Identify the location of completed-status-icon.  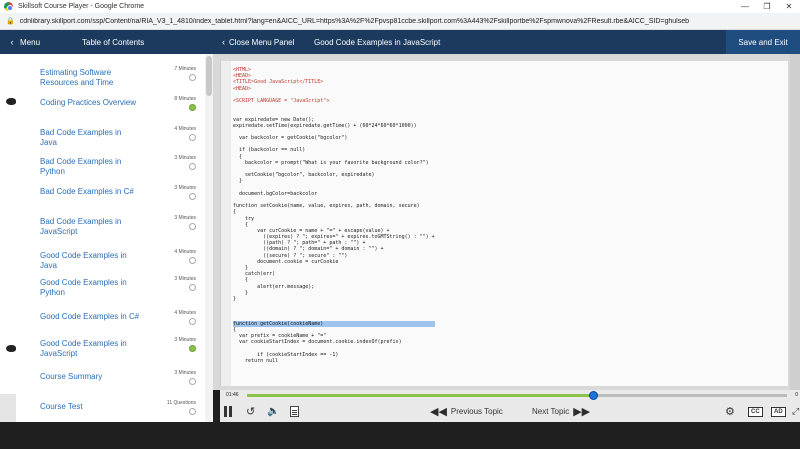
(192, 348).